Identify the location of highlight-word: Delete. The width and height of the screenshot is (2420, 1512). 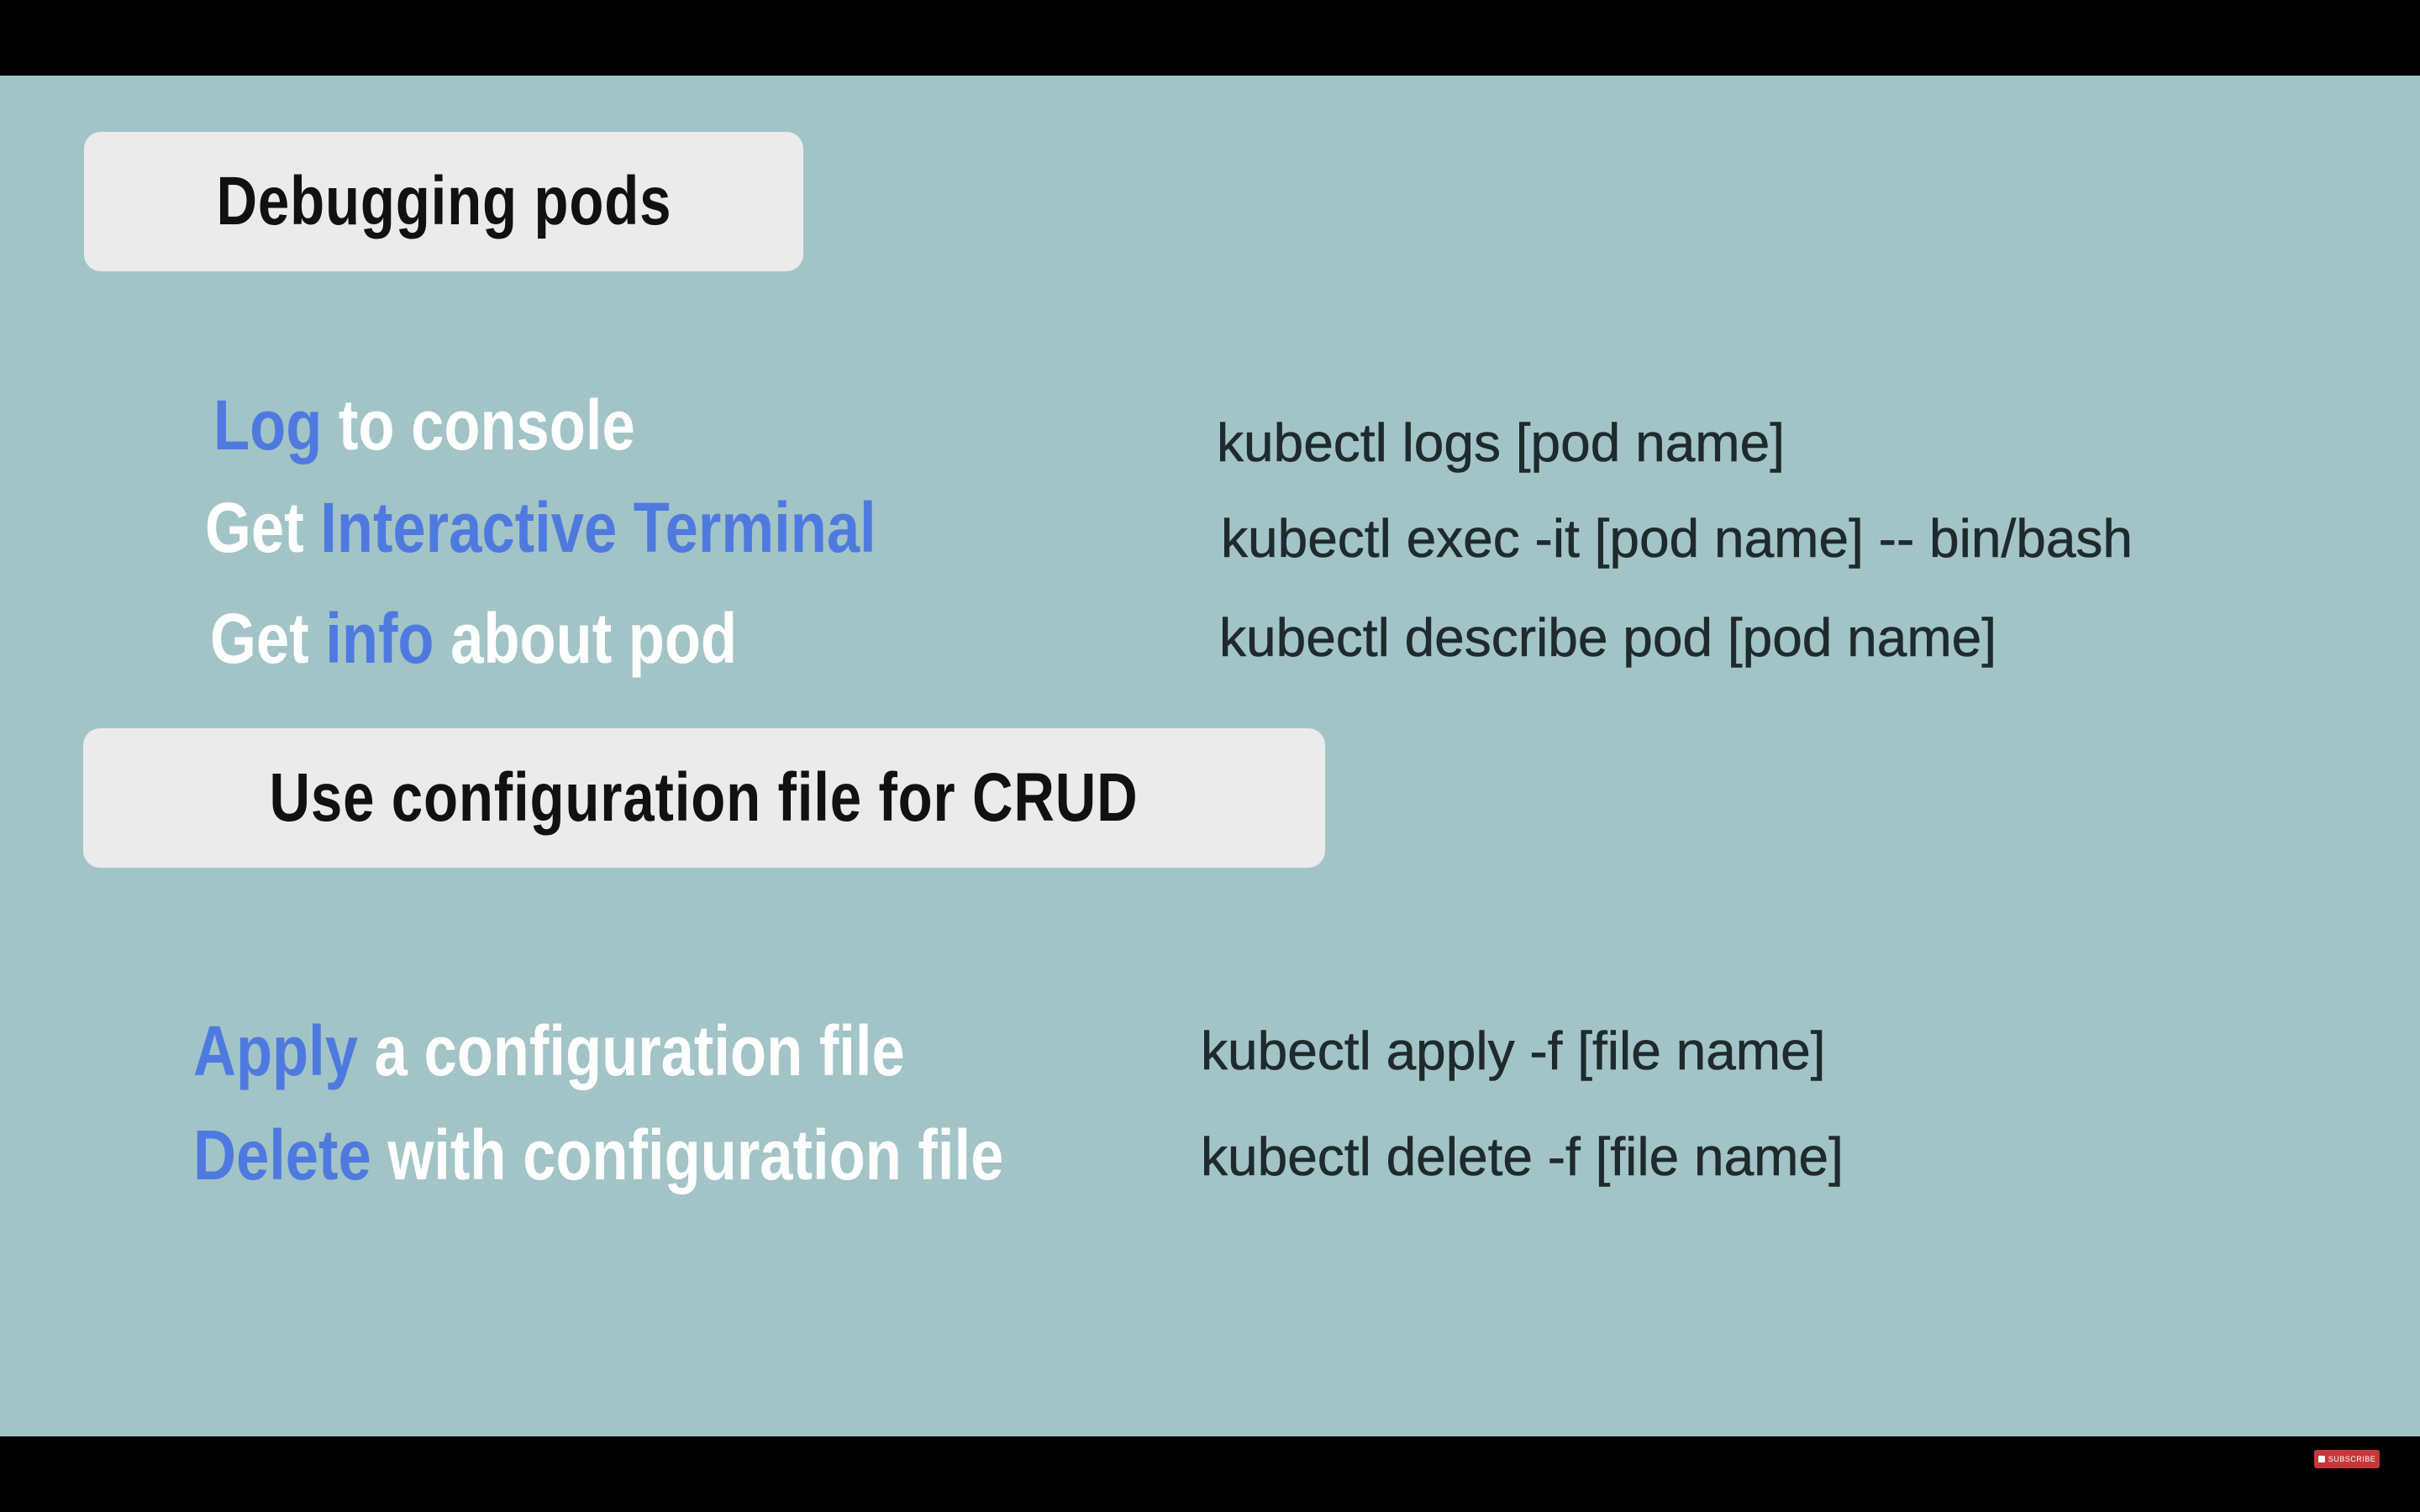
(282, 1155).